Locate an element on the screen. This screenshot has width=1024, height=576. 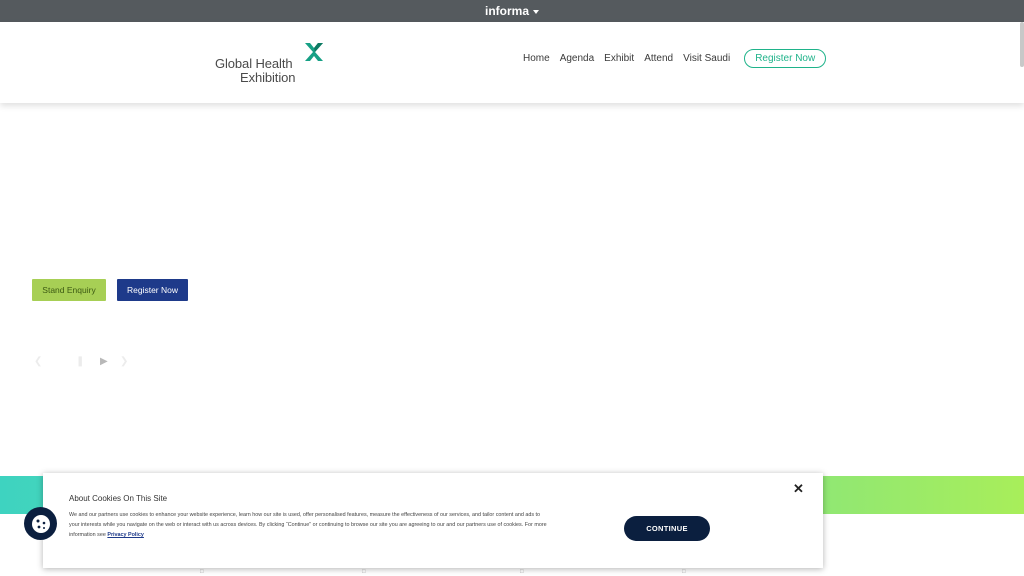
global-health-logo: Global Health Exhibition is located at coordinates (271, 63).